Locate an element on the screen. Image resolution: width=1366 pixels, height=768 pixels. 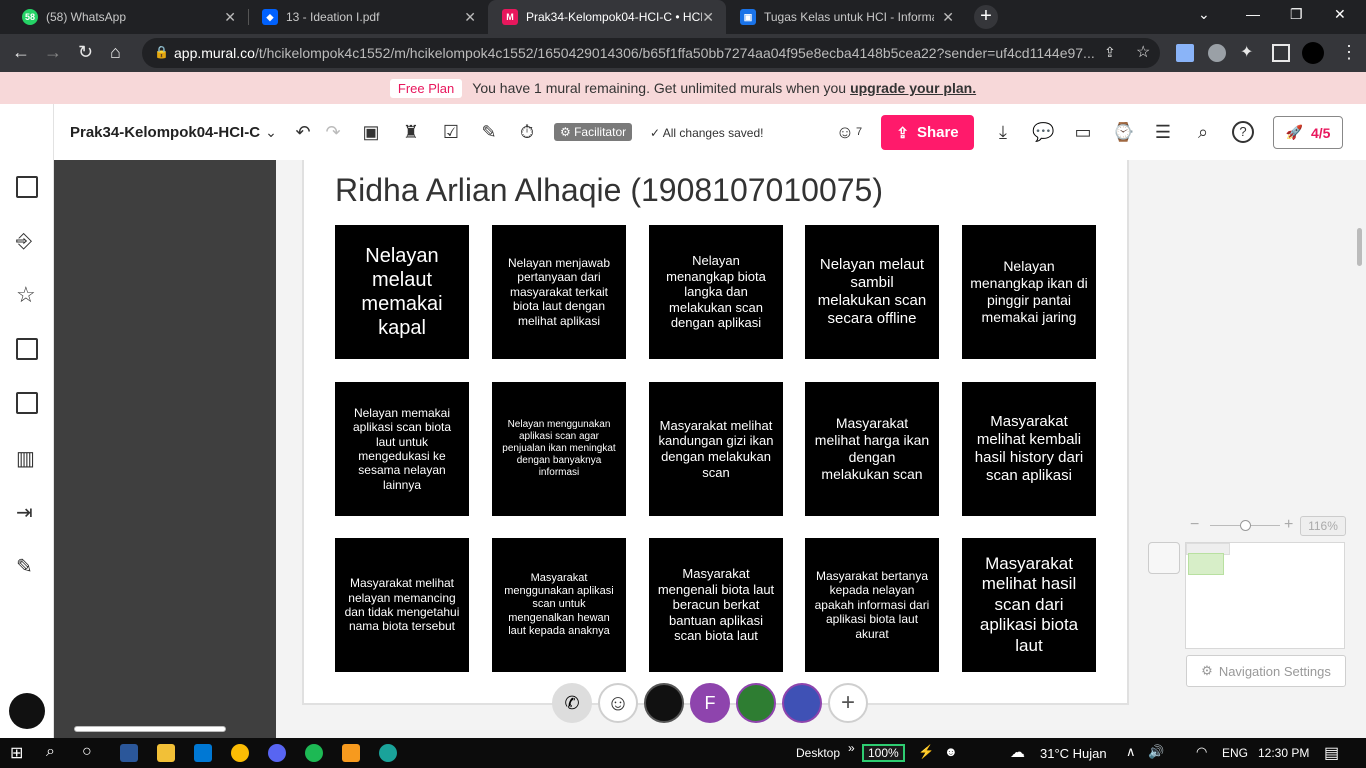
text-shapes-icon: ⎆ is located at coordinates (27, 241).